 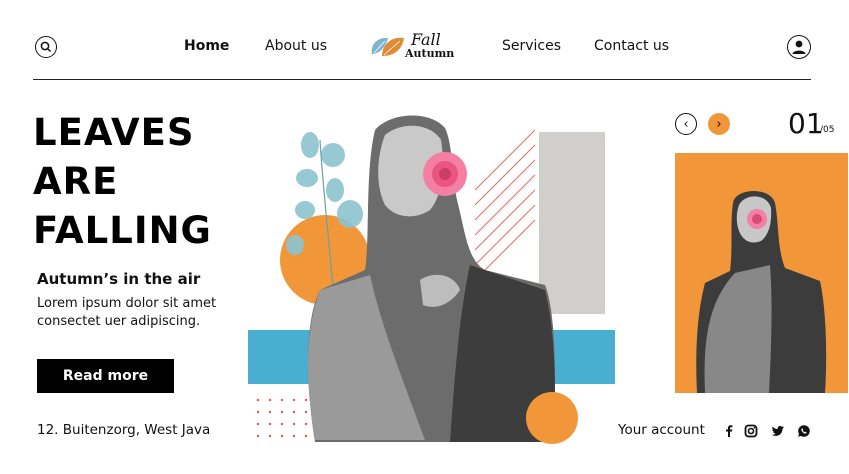 What do you see at coordinates (119, 279) in the screenshot?
I see `hero-subheading: Autumn’s in the air` at bounding box center [119, 279].